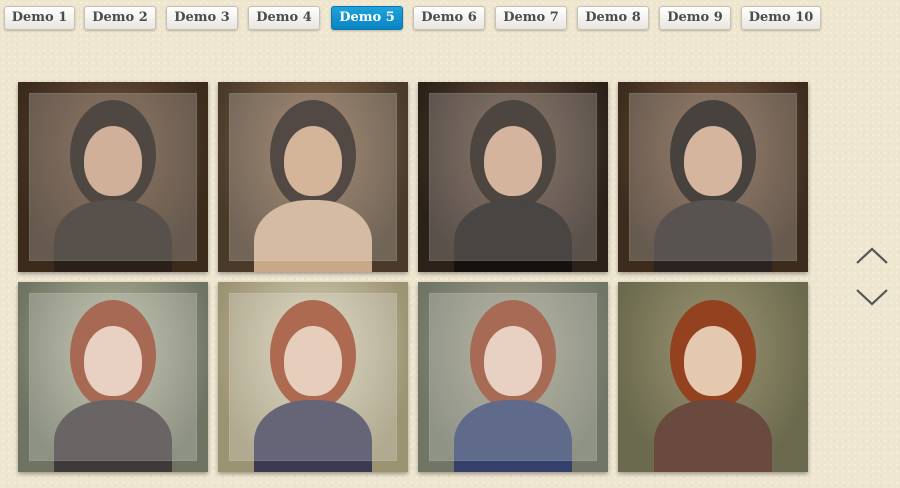 This screenshot has width=900, height=488. What do you see at coordinates (613, 18) in the screenshot?
I see `demo-8-button: Demo 8` at bounding box center [613, 18].